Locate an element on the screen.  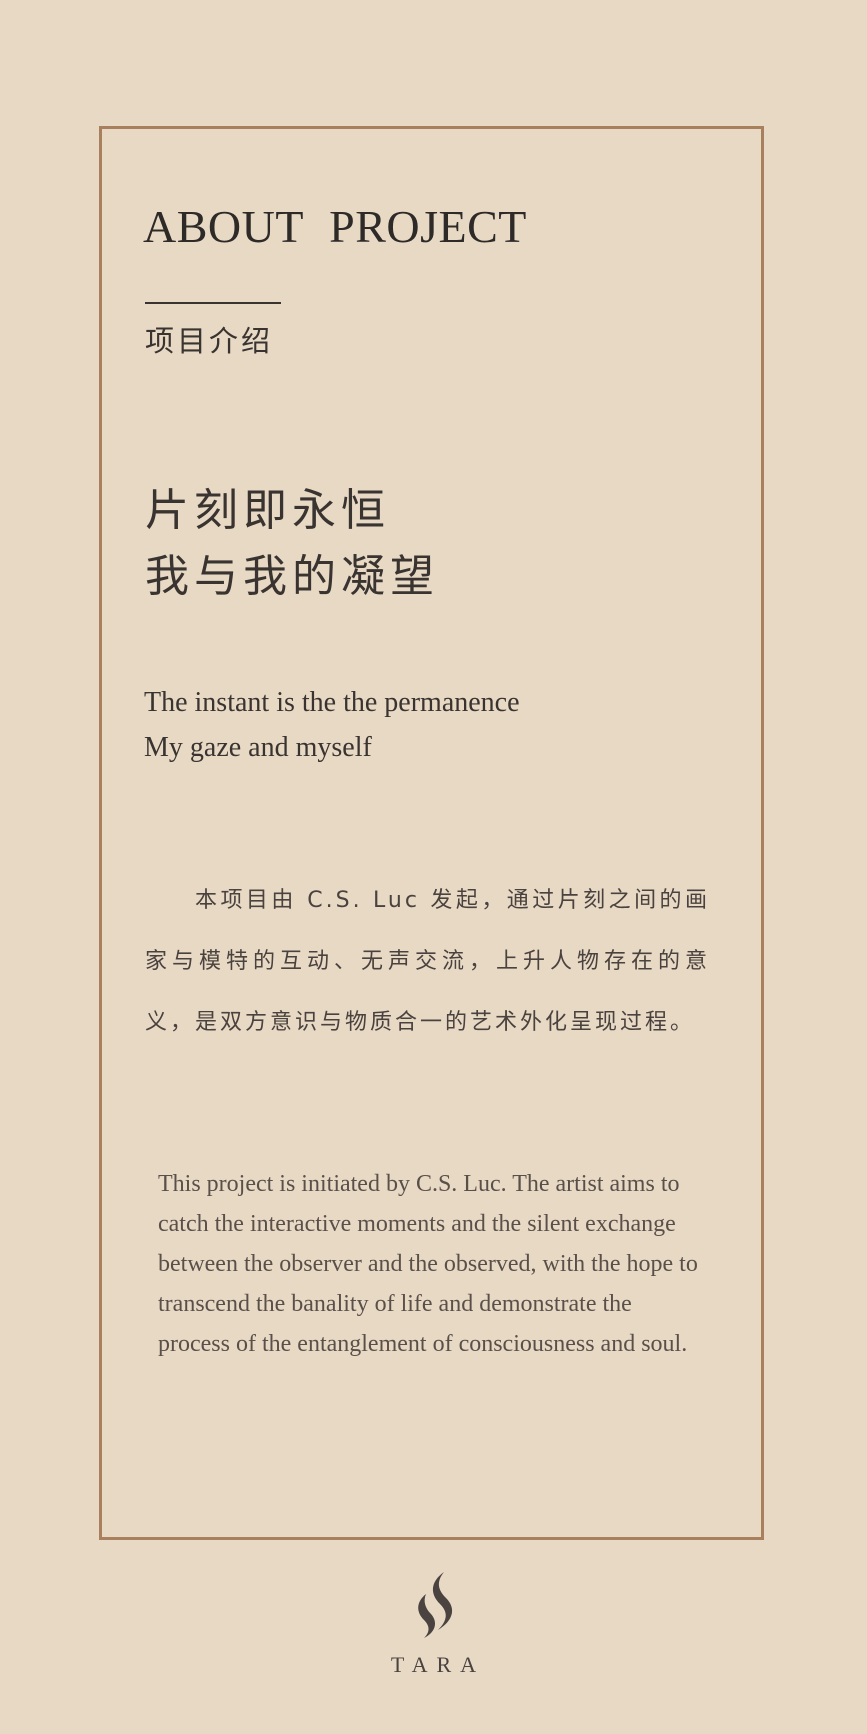
tagline-chinese: 片刻即永恒 我与我的凝望 is located at coordinates (292, 544).